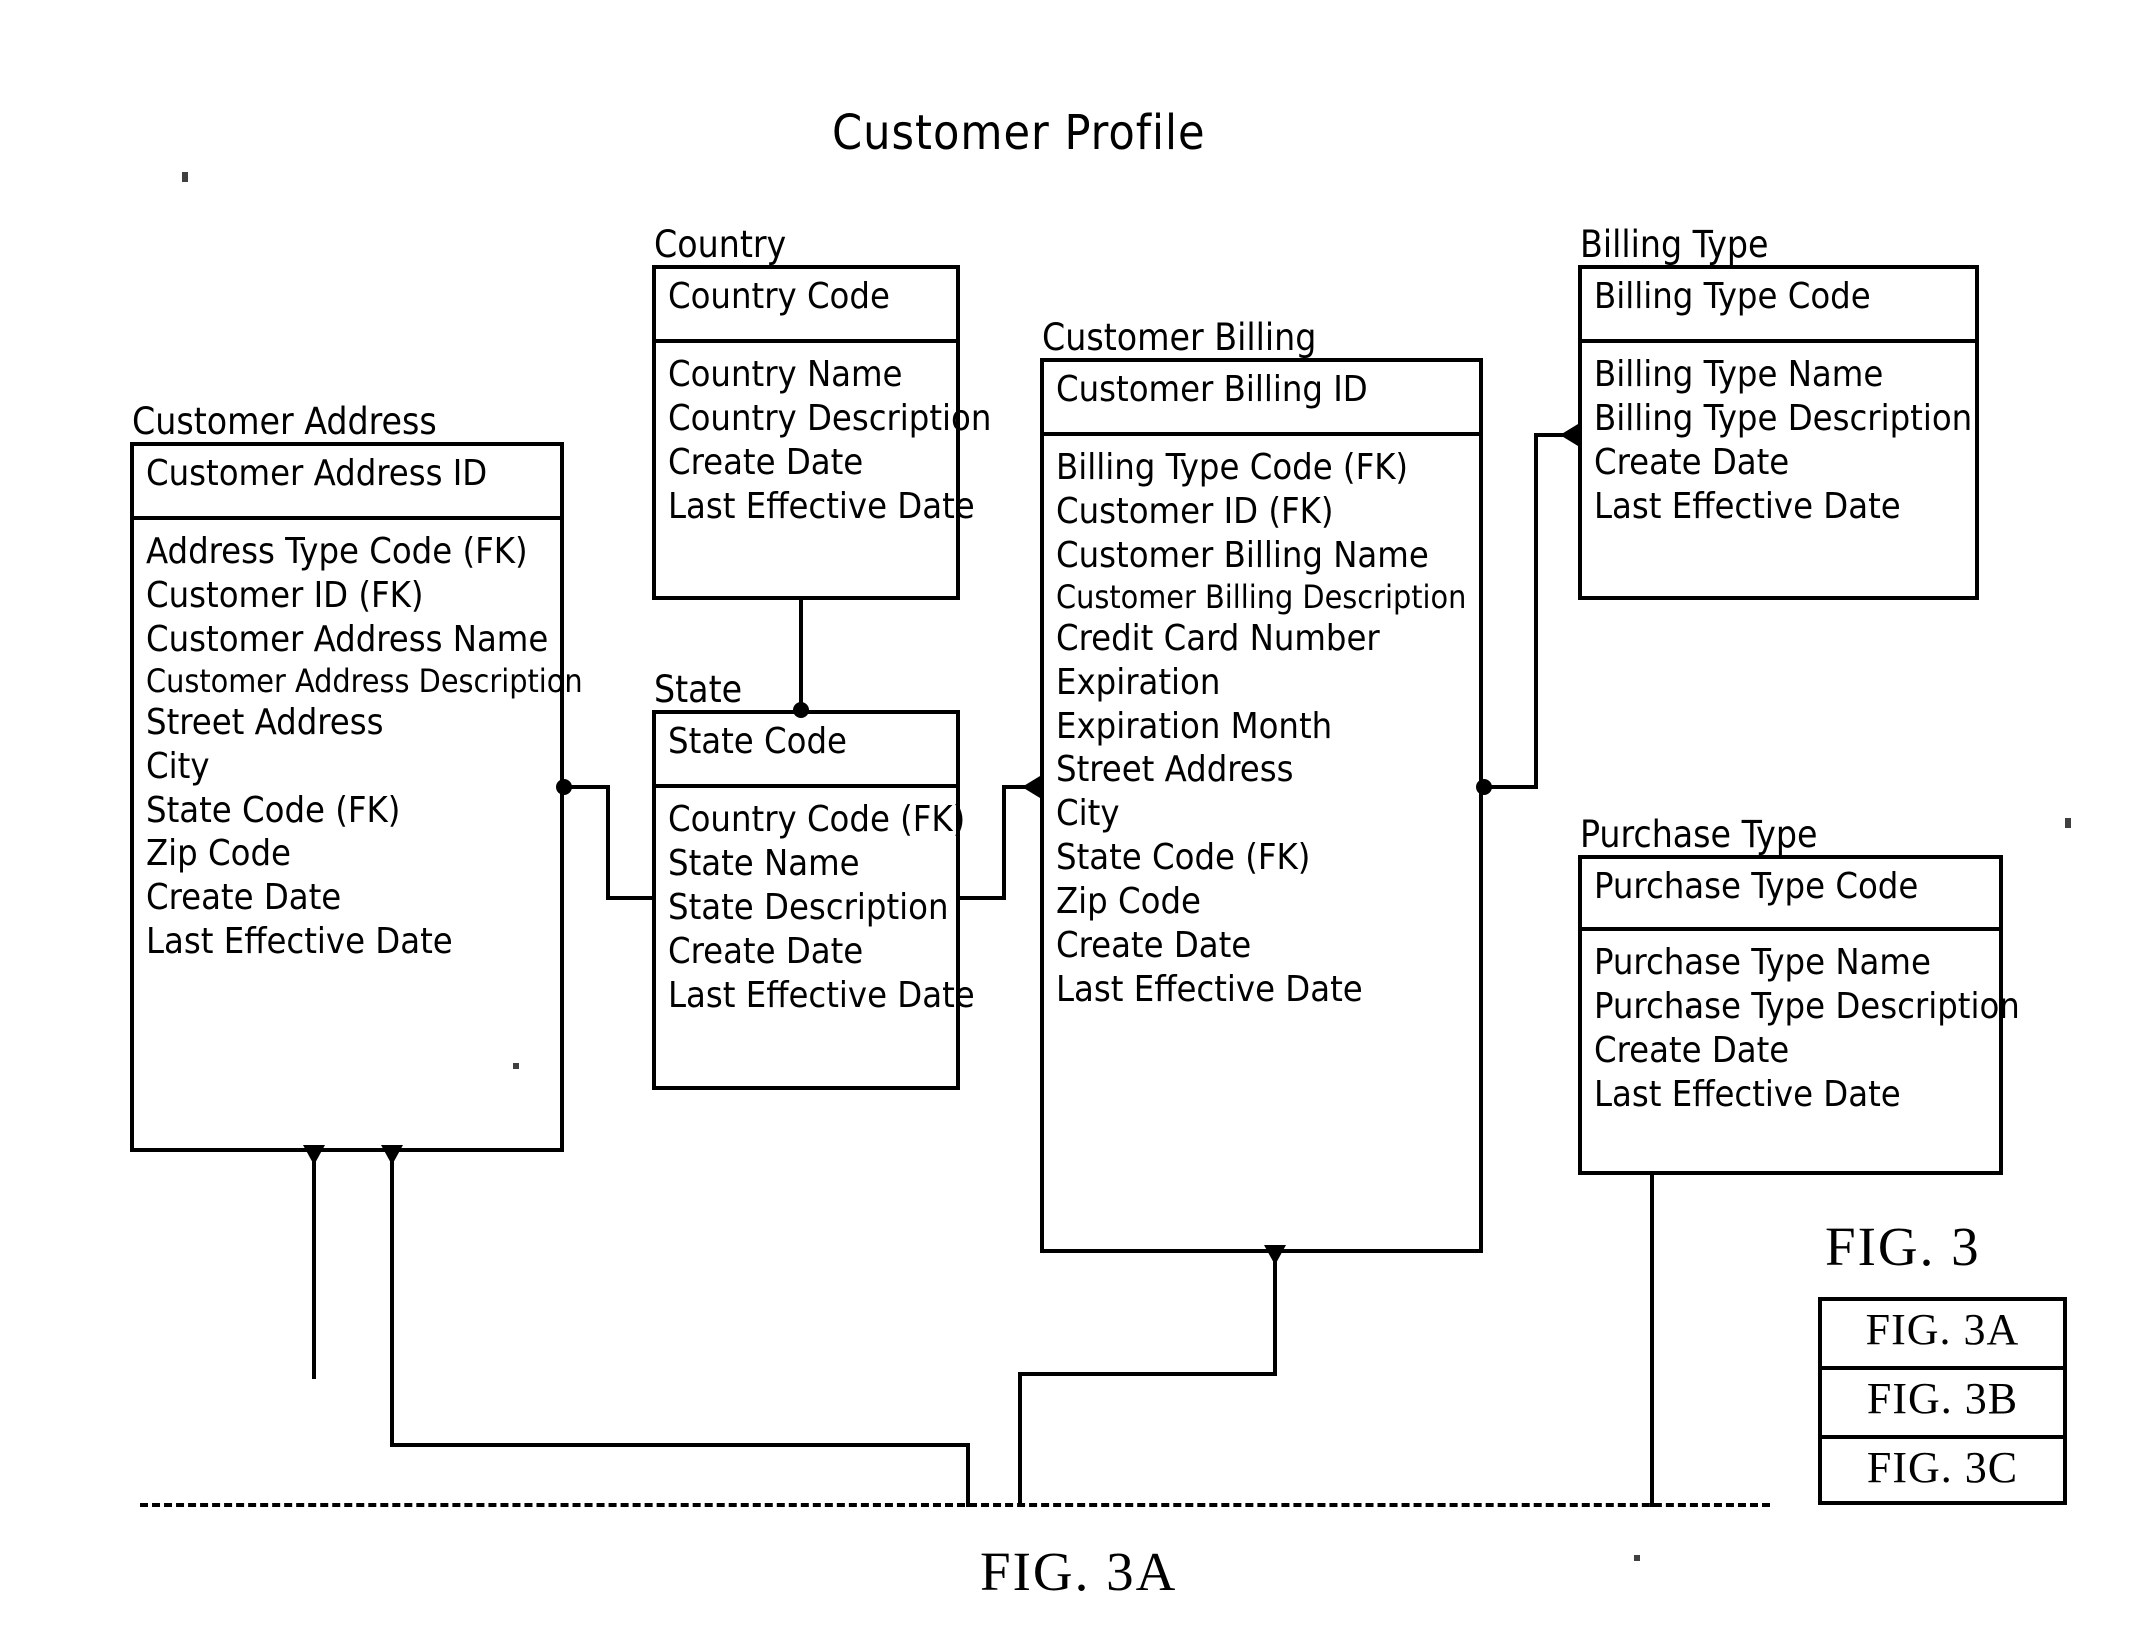 The image size is (2140, 1651). Describe the element at coordinates (1942, 1404) in the screenshot. I see `figure-key-row: FIG. 3B` at that location.